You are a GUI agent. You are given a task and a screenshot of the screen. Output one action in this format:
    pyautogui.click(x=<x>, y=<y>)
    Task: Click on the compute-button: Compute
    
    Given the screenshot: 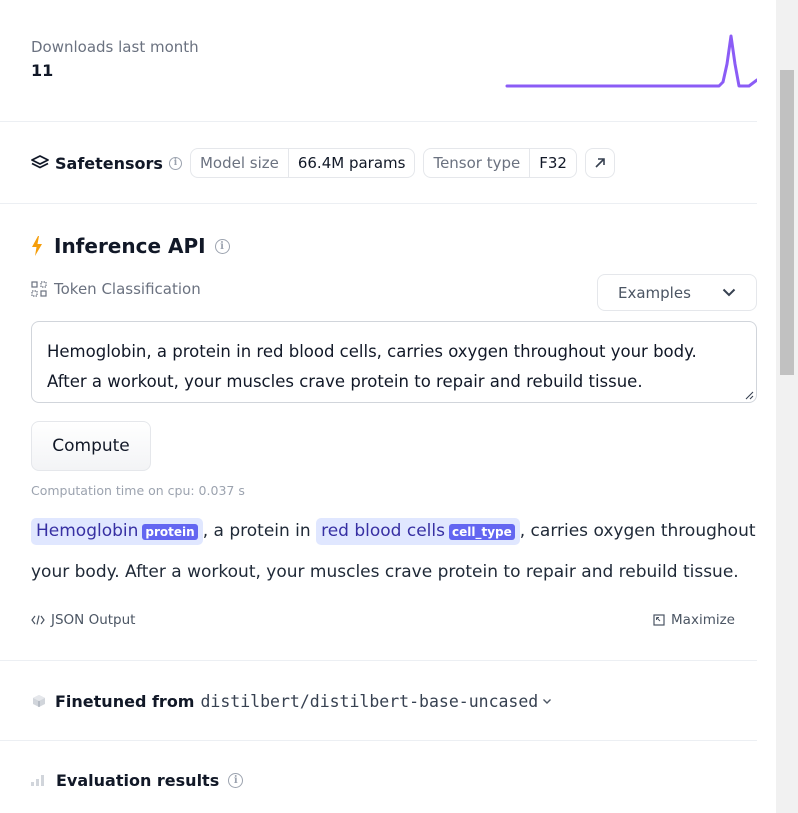 What is the action you would take?
    pyautogui.click(x=91, y=446)
    